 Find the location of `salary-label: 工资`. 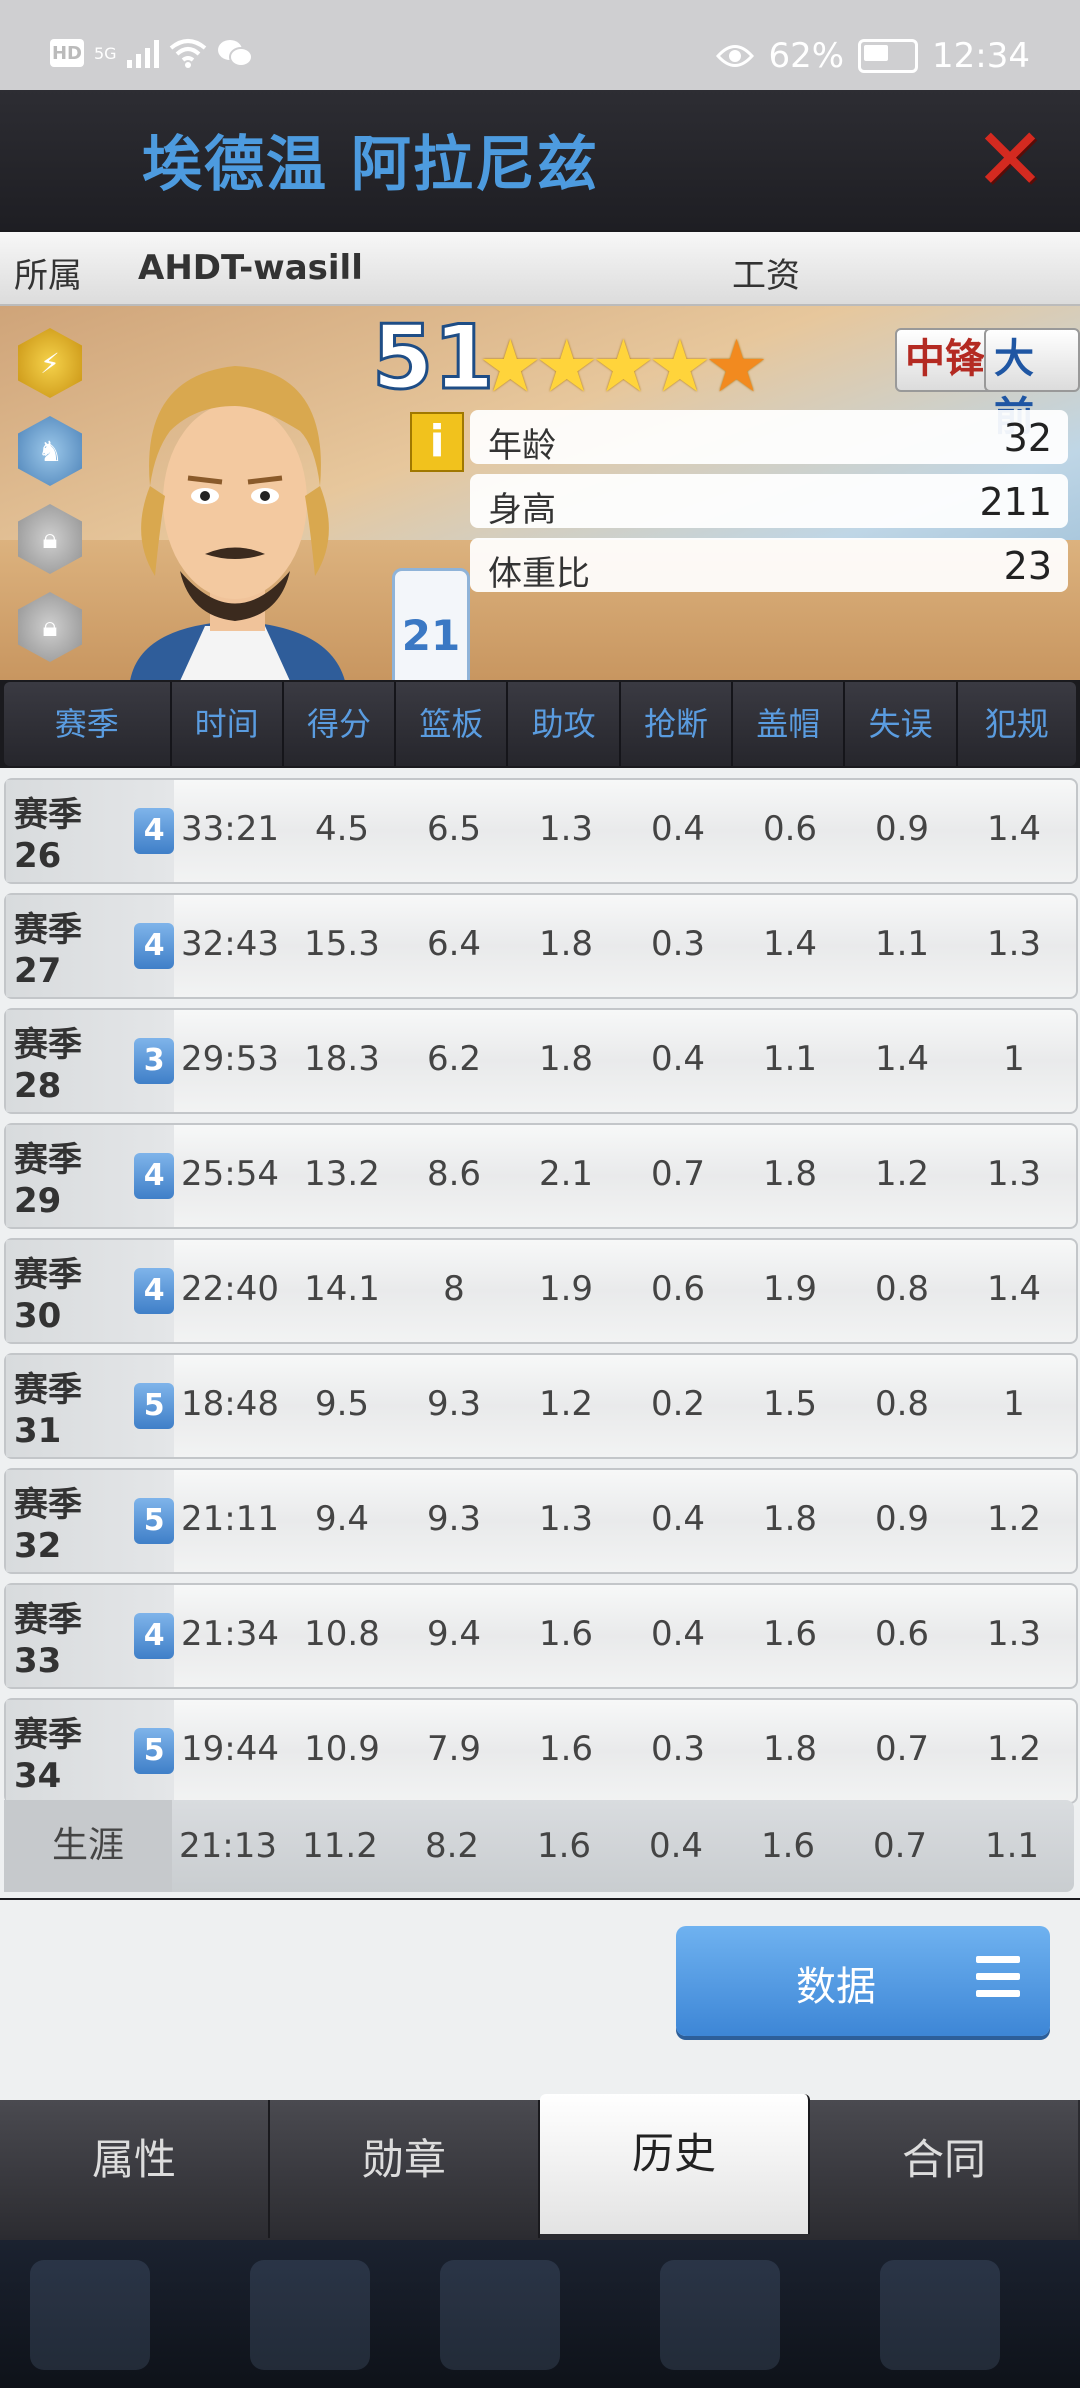

salary-label: 工资 is located at coordinates (766, 276).